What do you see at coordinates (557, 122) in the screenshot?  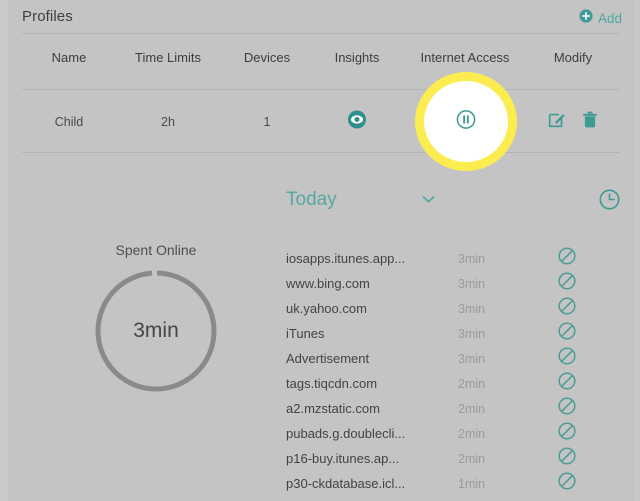 I see `edit-icon` at bounding box center [557, 122].